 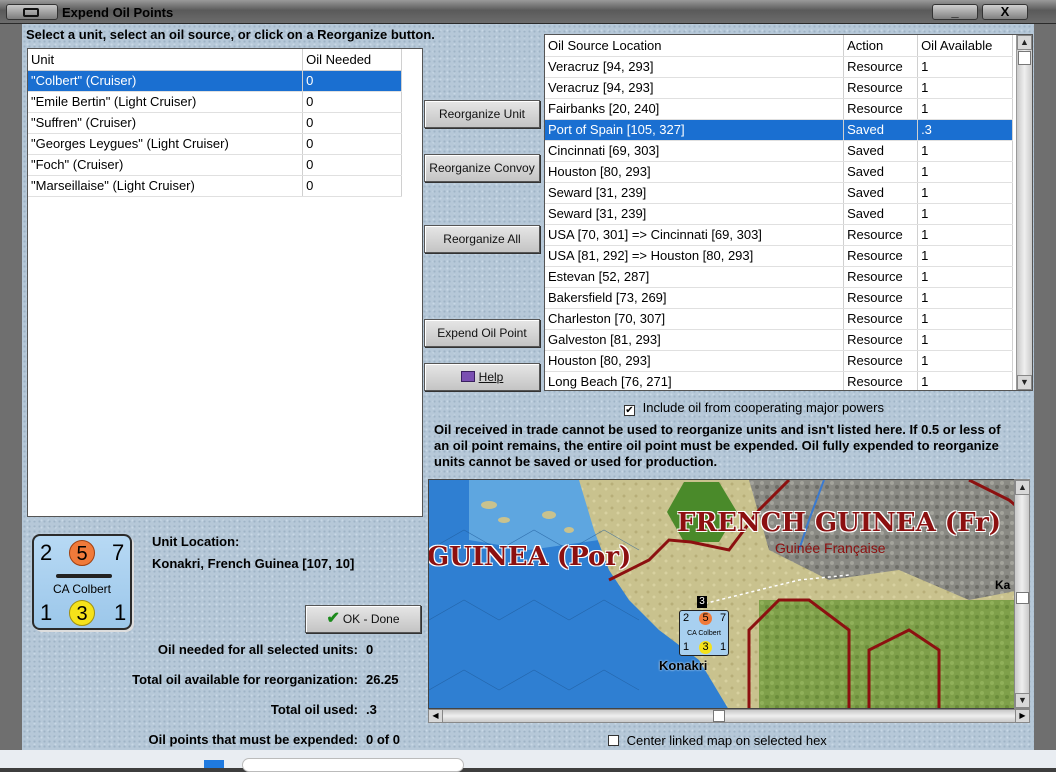 What do you see at coordinates (1024, 382) in the screenshot?
I see `scroll-down-arrow-icon: ▼` at bounding box center [1024, 382].